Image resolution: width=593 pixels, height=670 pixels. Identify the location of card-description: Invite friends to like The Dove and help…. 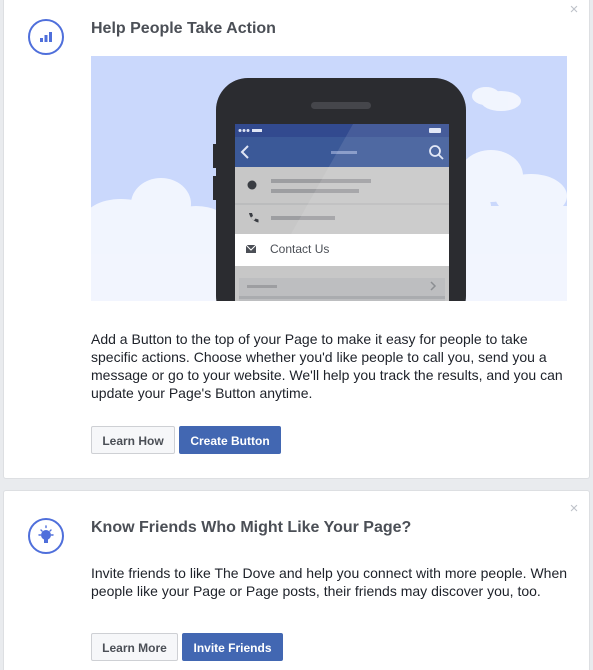
(329, 582).